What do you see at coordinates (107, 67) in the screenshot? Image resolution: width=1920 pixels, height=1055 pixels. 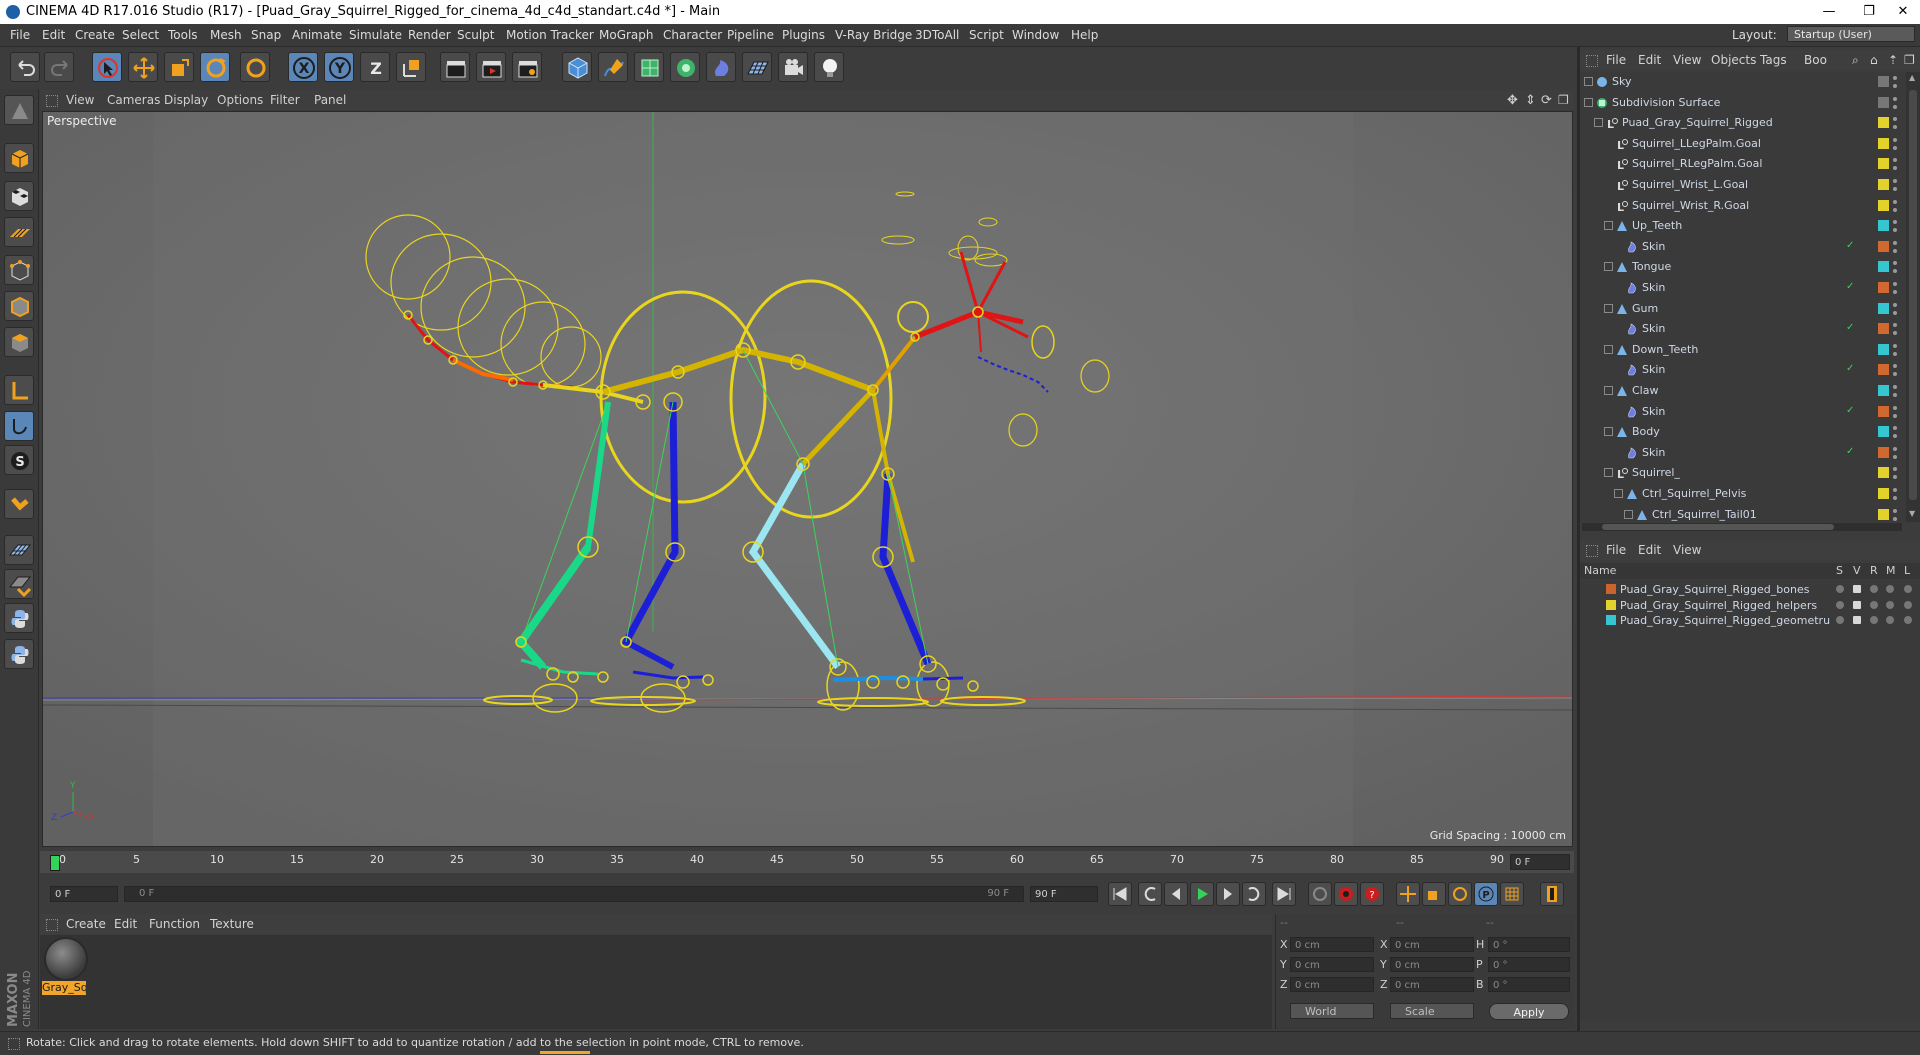 I see `live-selection-button` at bounding box center [107, 67].